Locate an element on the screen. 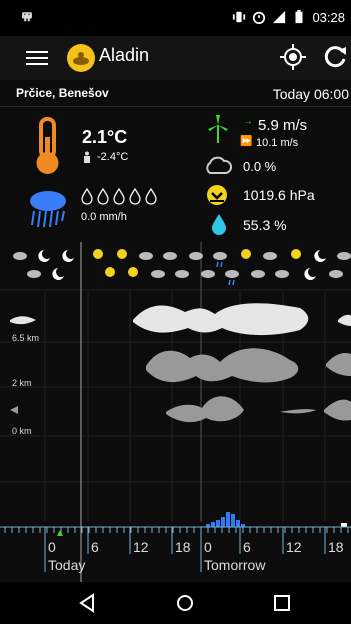 This screenshot has height=624, width=351. aladin-logo-icon is located at coordinates (81, 58).